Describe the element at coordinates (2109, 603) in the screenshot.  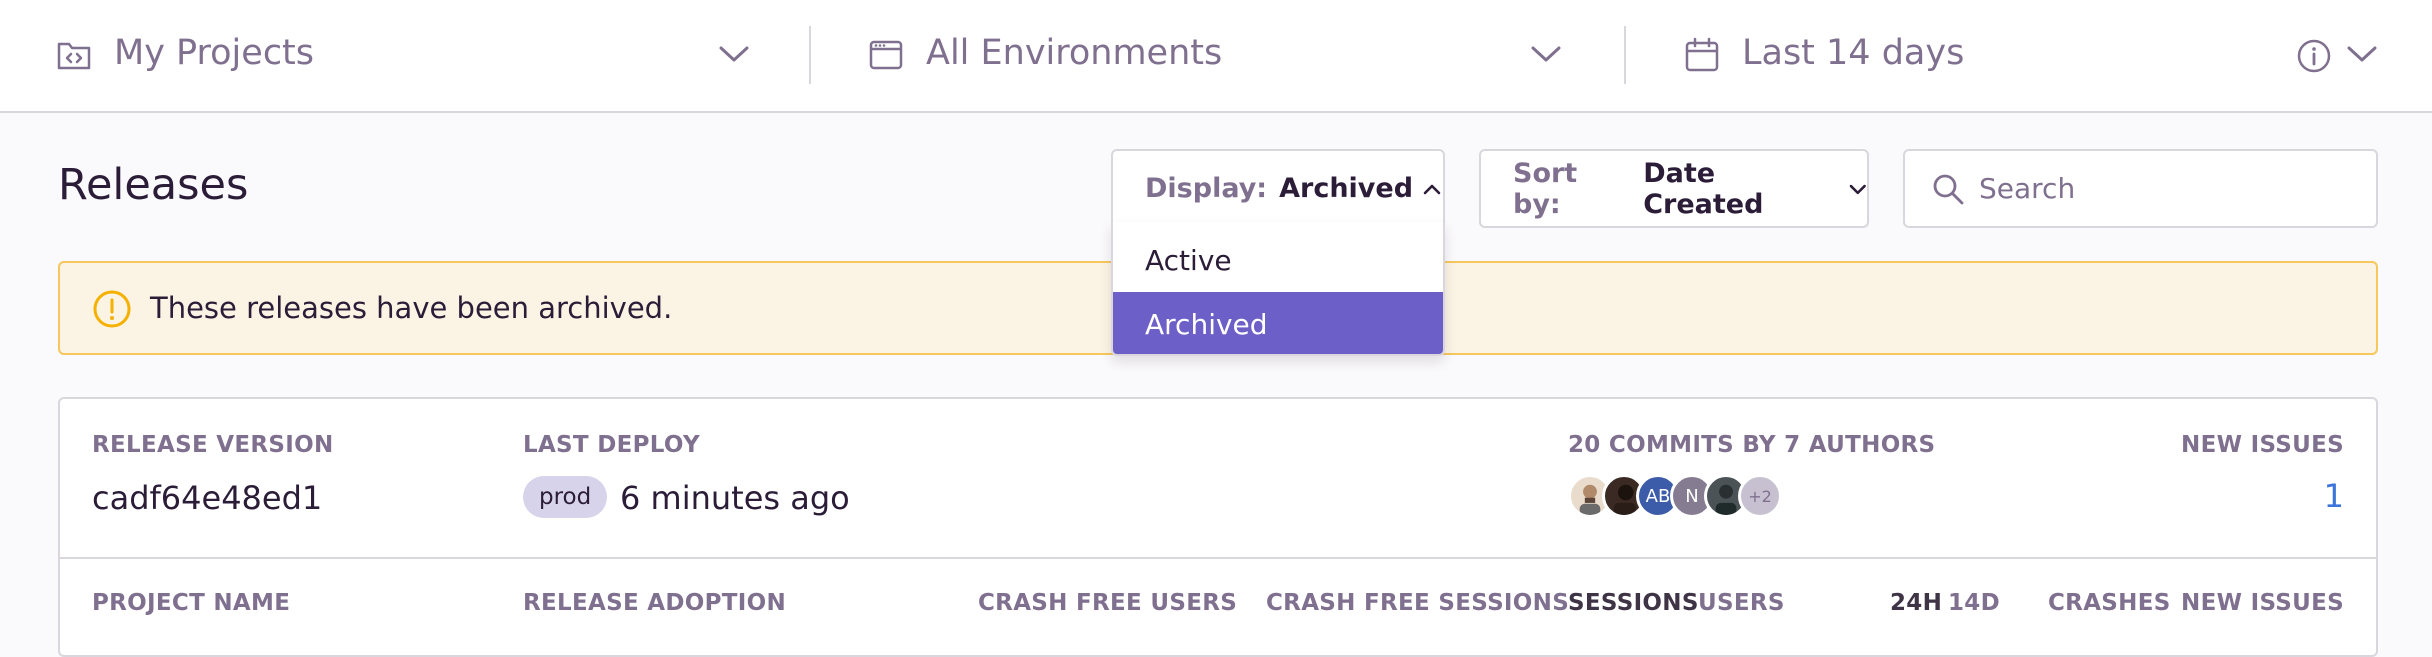
I see `column-header-crashes: CRASHES` at that location.